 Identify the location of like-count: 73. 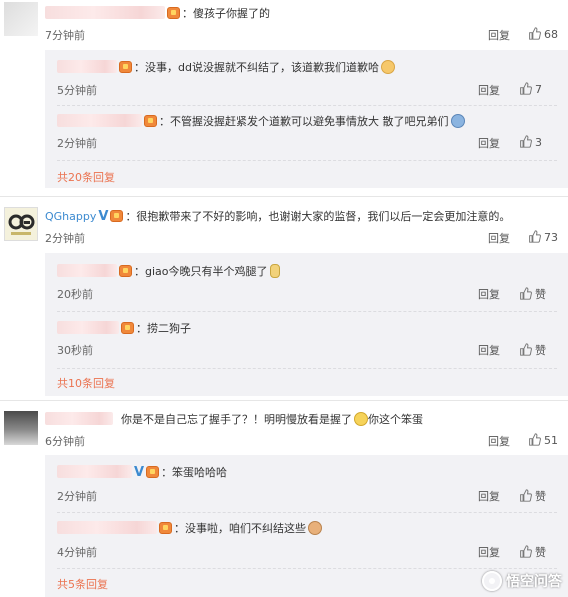
(551, 237).